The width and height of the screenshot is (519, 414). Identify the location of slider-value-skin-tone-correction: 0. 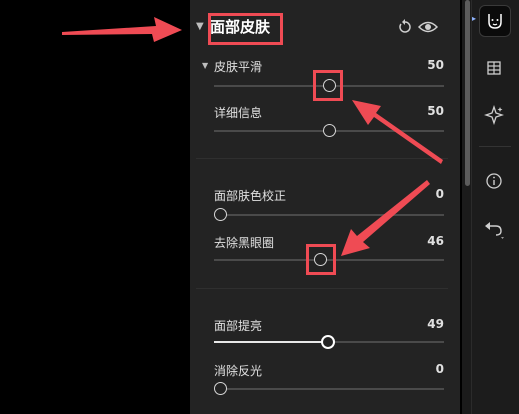
(429, 194).